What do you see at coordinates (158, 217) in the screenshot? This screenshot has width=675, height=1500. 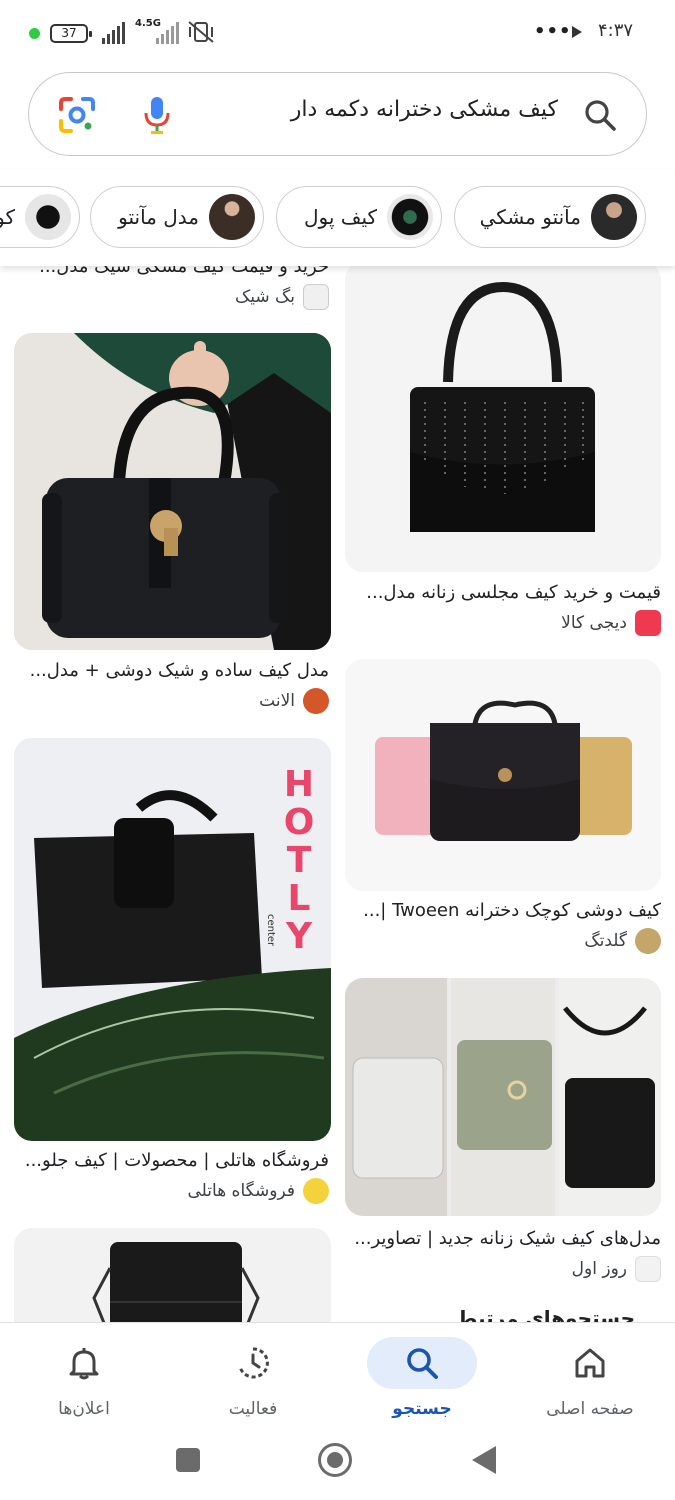 I see `chip-label: مدل مآنتو` at bounding box center [158, 217].